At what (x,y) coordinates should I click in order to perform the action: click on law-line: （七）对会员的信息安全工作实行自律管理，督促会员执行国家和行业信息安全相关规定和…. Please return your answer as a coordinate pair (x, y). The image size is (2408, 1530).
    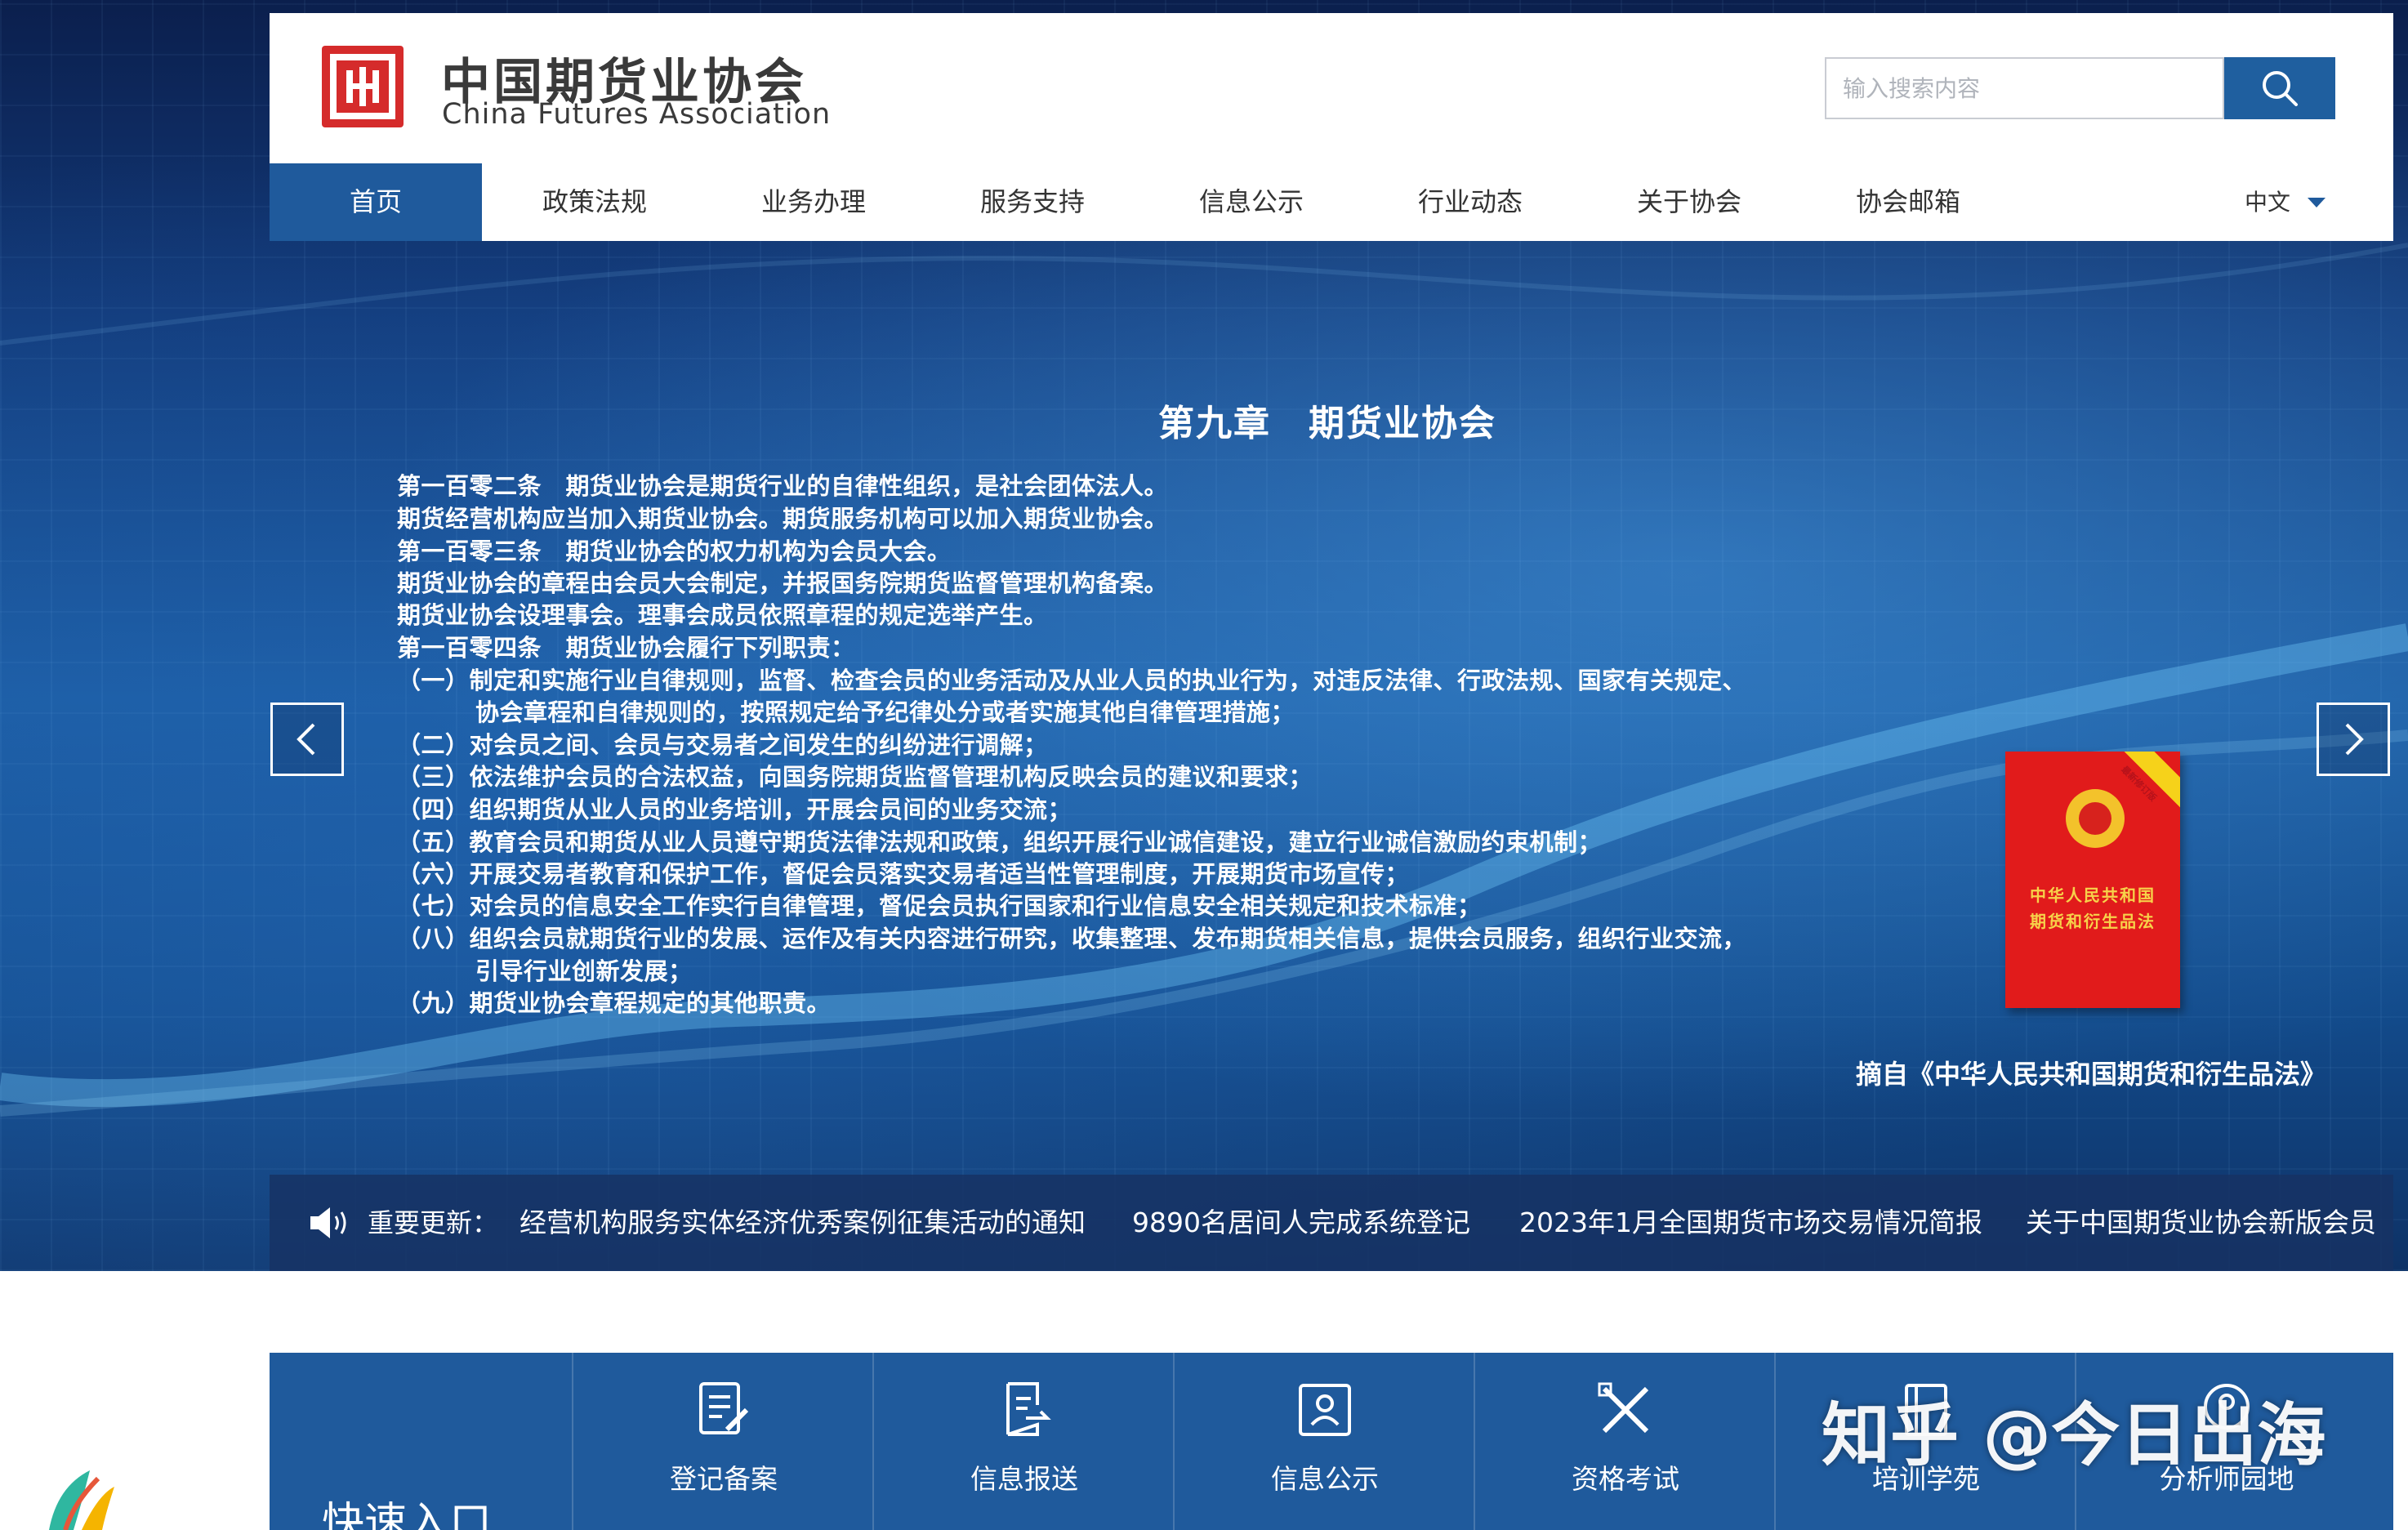
    Looking at the image, I should click on (939, 906).